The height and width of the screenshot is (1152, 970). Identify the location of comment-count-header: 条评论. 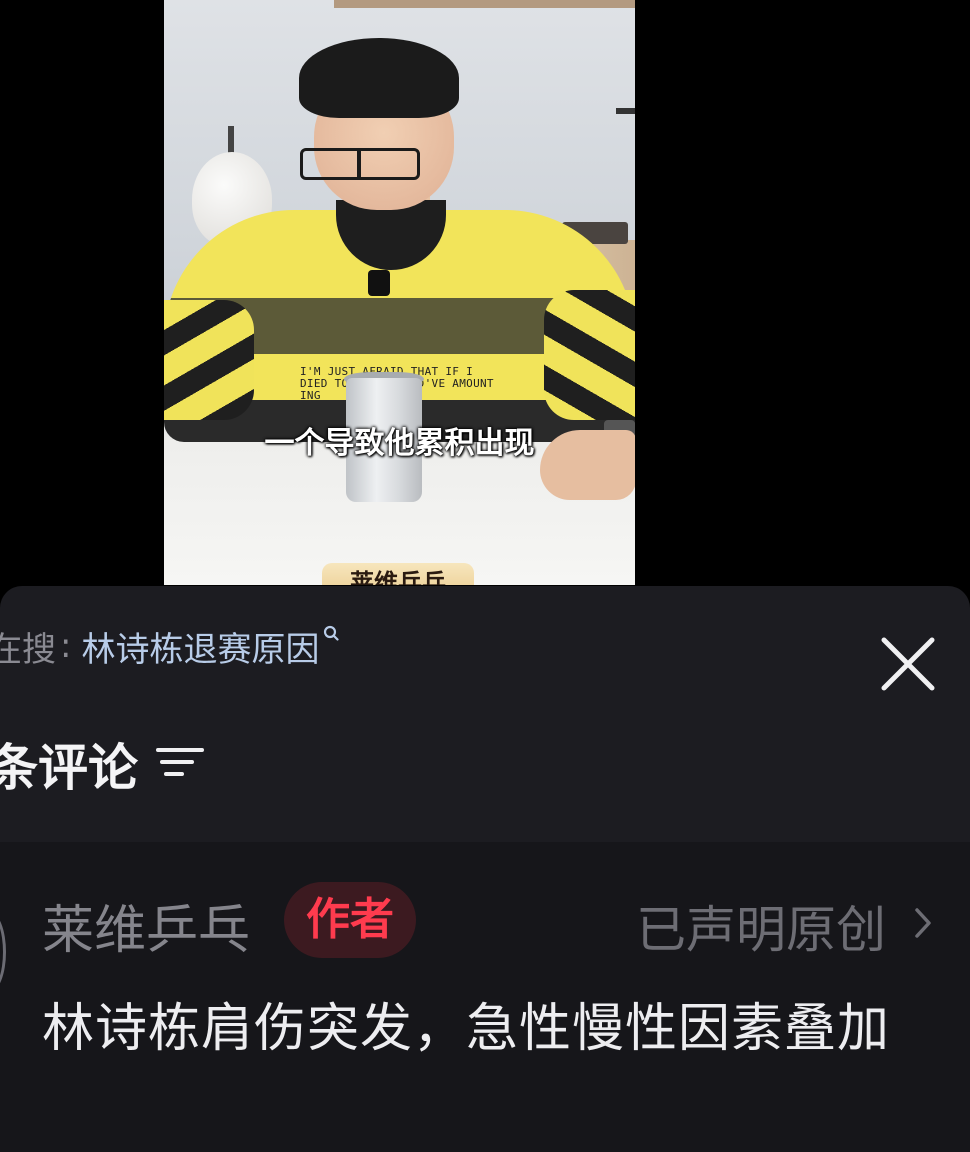
(102, 764).